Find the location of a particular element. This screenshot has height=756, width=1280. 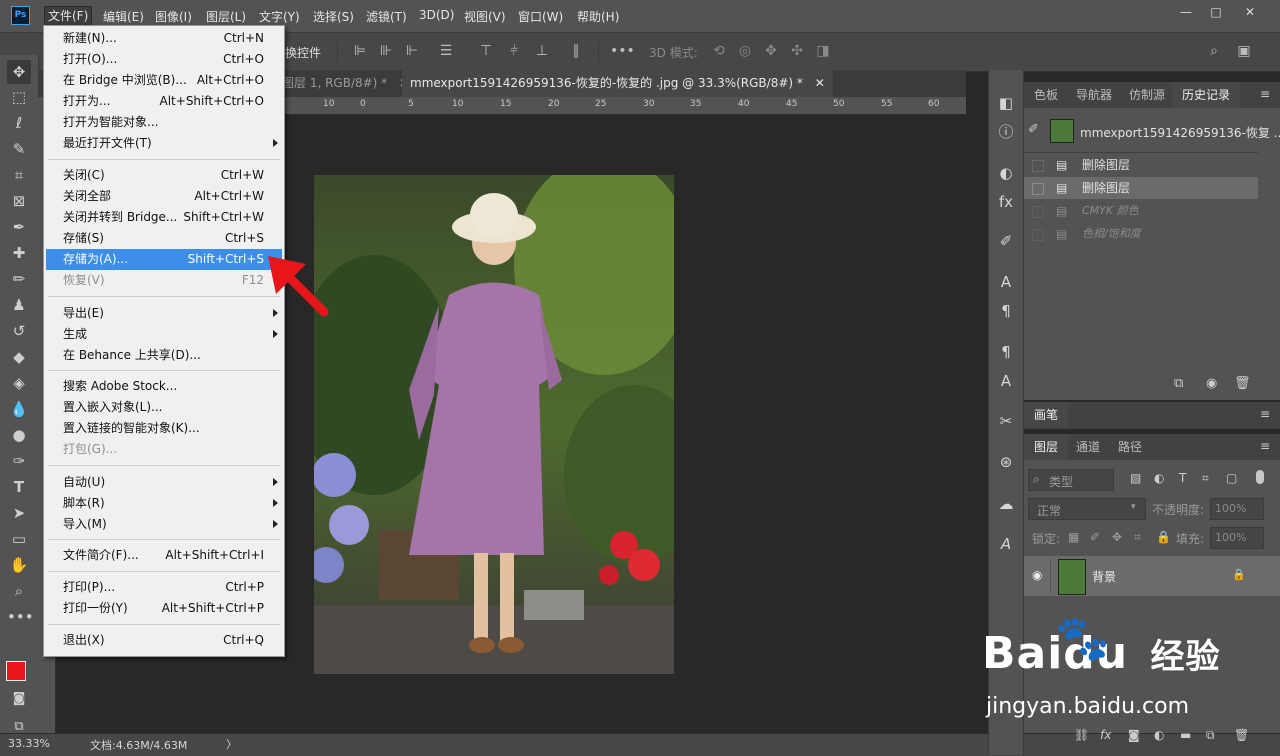

tab-brushes: 画笔 is located at coordinates (1046, 415).